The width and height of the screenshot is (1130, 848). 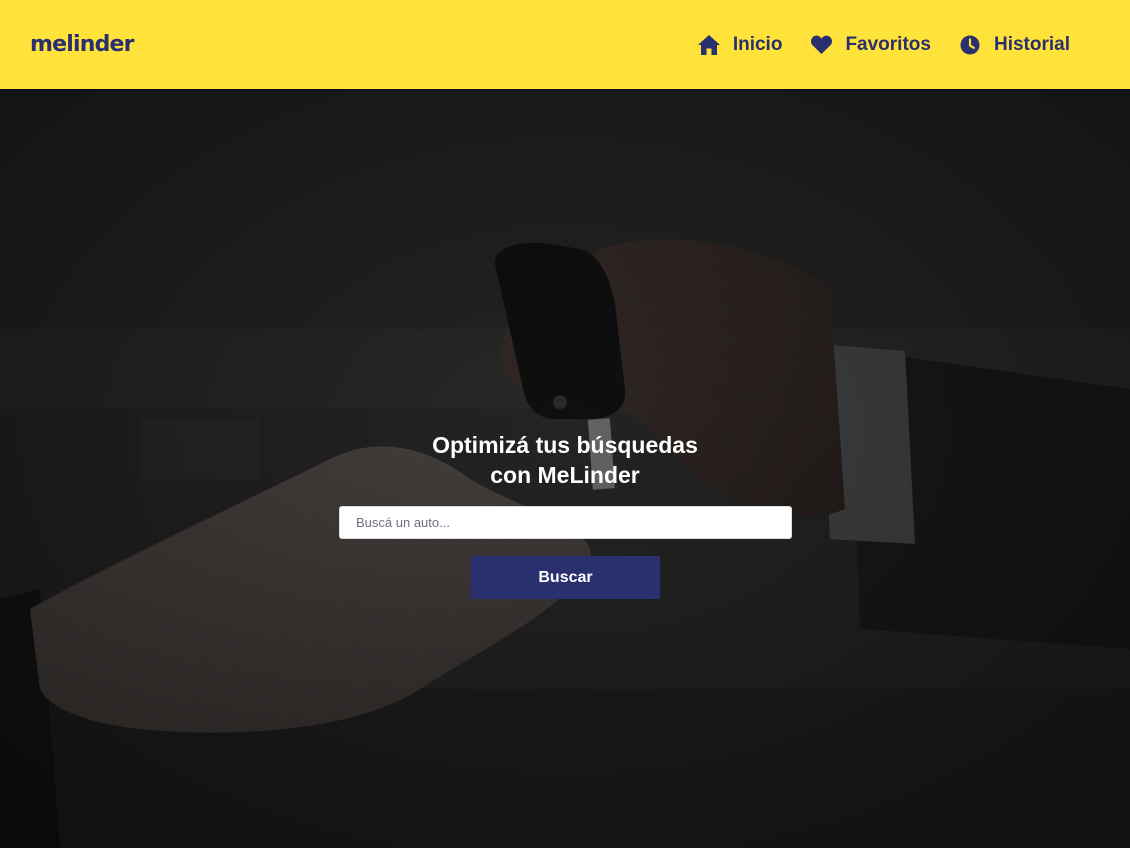 I want to click on main-nav: Inicio Favoritos Historial, so click(x=870, y=44).